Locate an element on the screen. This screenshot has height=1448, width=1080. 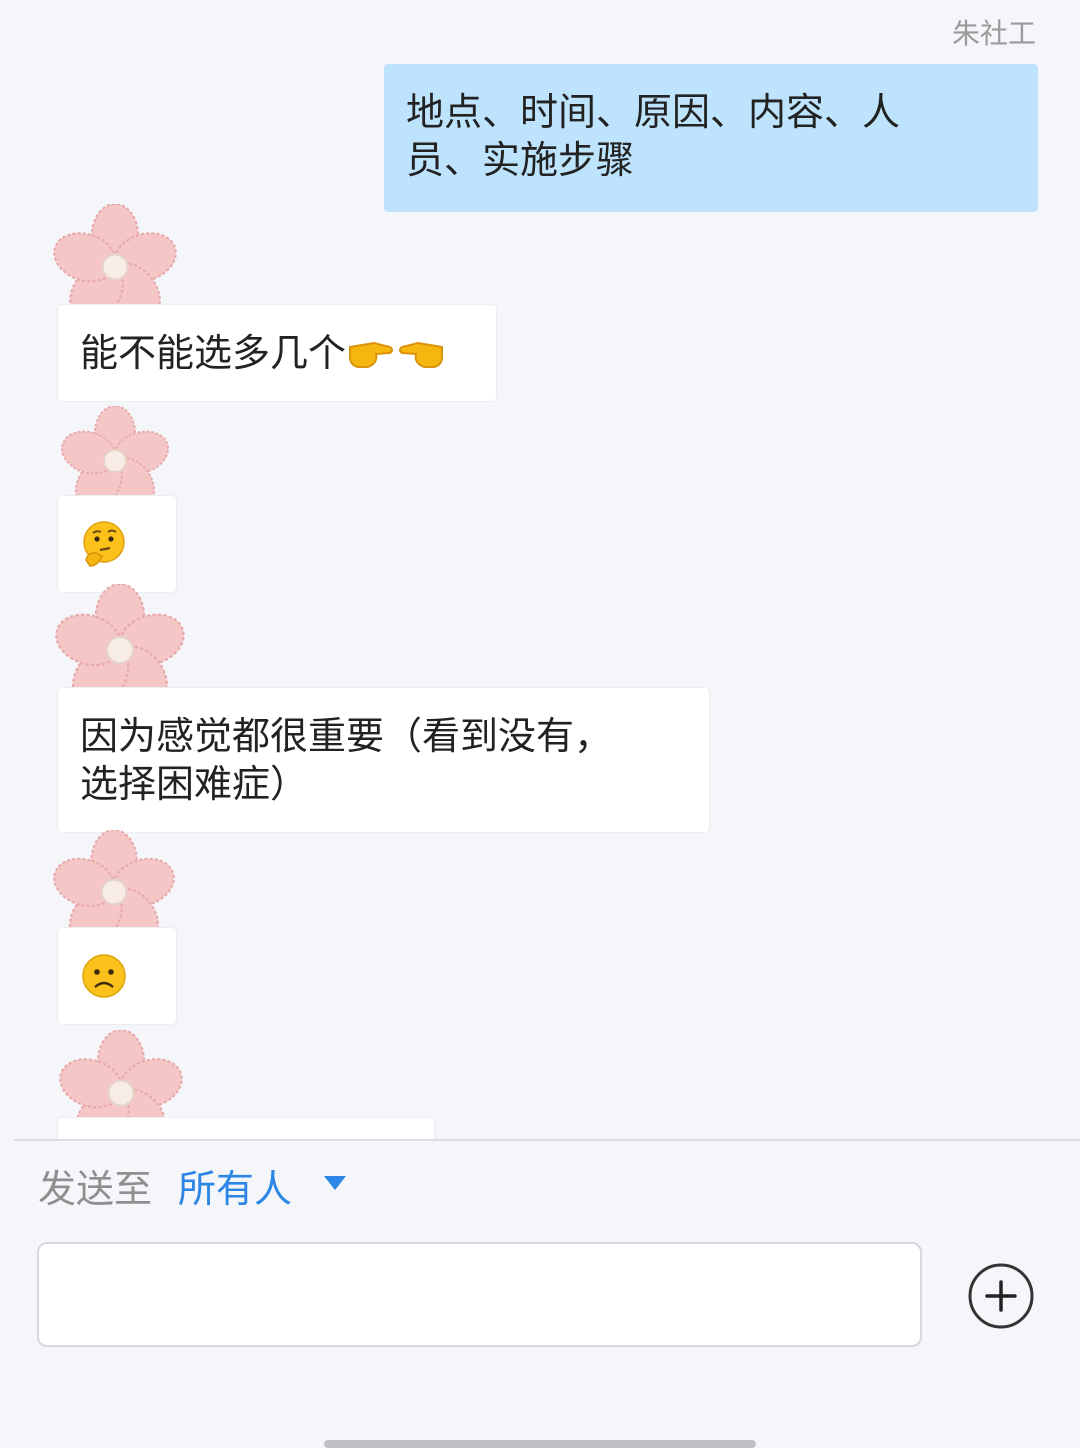
outgoing-message-bubble: 地点、时间、原因、内容、人 员、实施步骤 is located at coordinates (711, 138).